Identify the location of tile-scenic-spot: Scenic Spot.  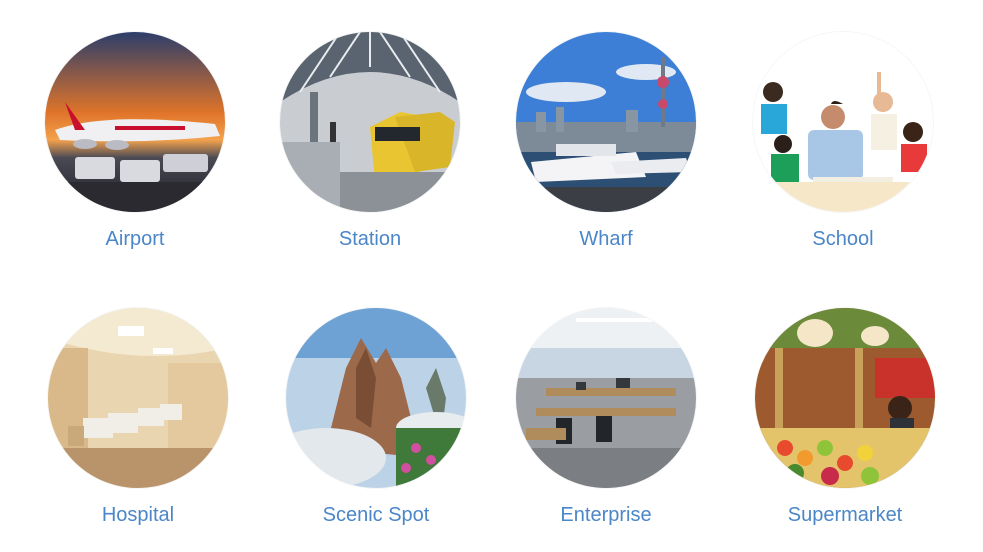
(376, 428).